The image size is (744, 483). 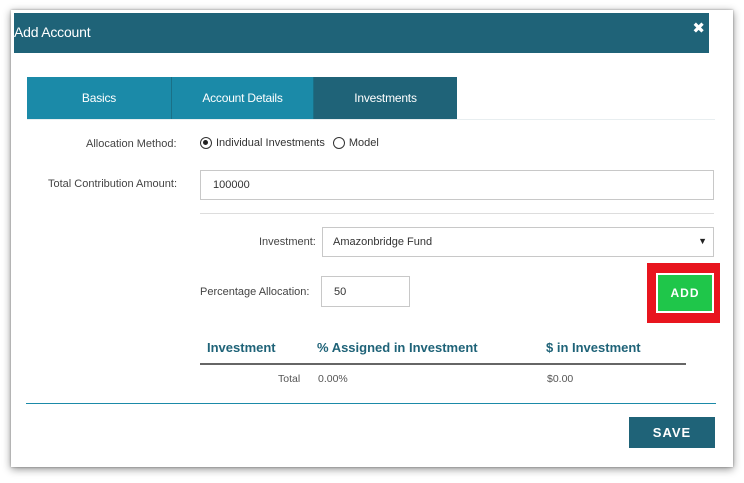 What do you see at coordinates (52, 32) in the screenshot?
I see `dialog-title: Add Account` at bounding box center [52, 32].